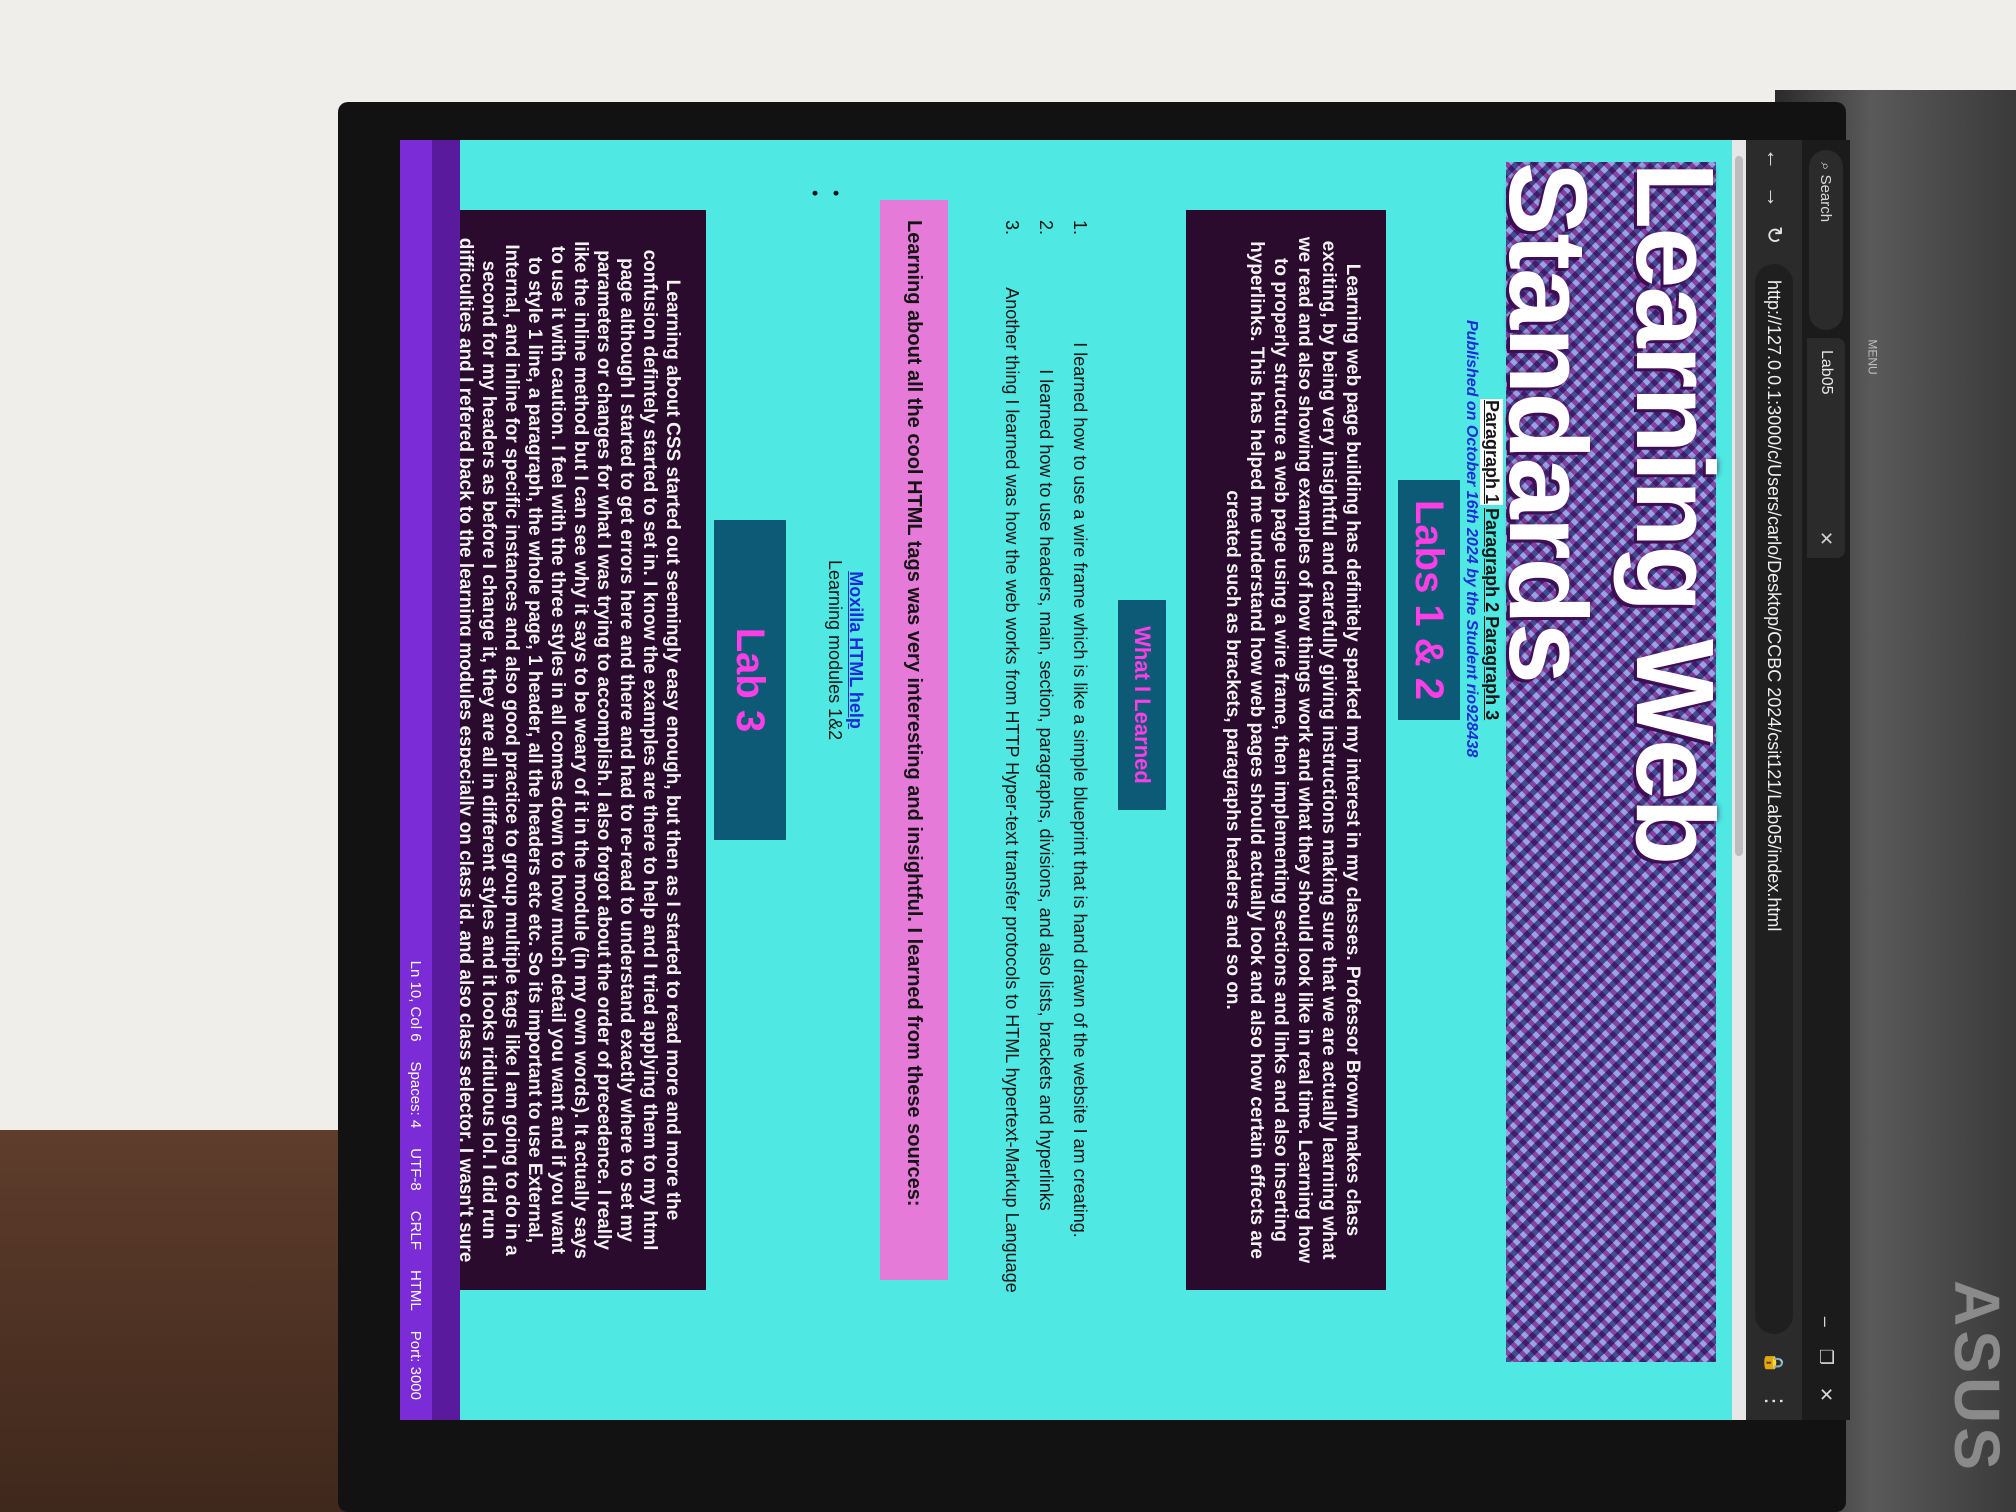  I want to click on close-tab-icon: ✕, so click(1826, 538).